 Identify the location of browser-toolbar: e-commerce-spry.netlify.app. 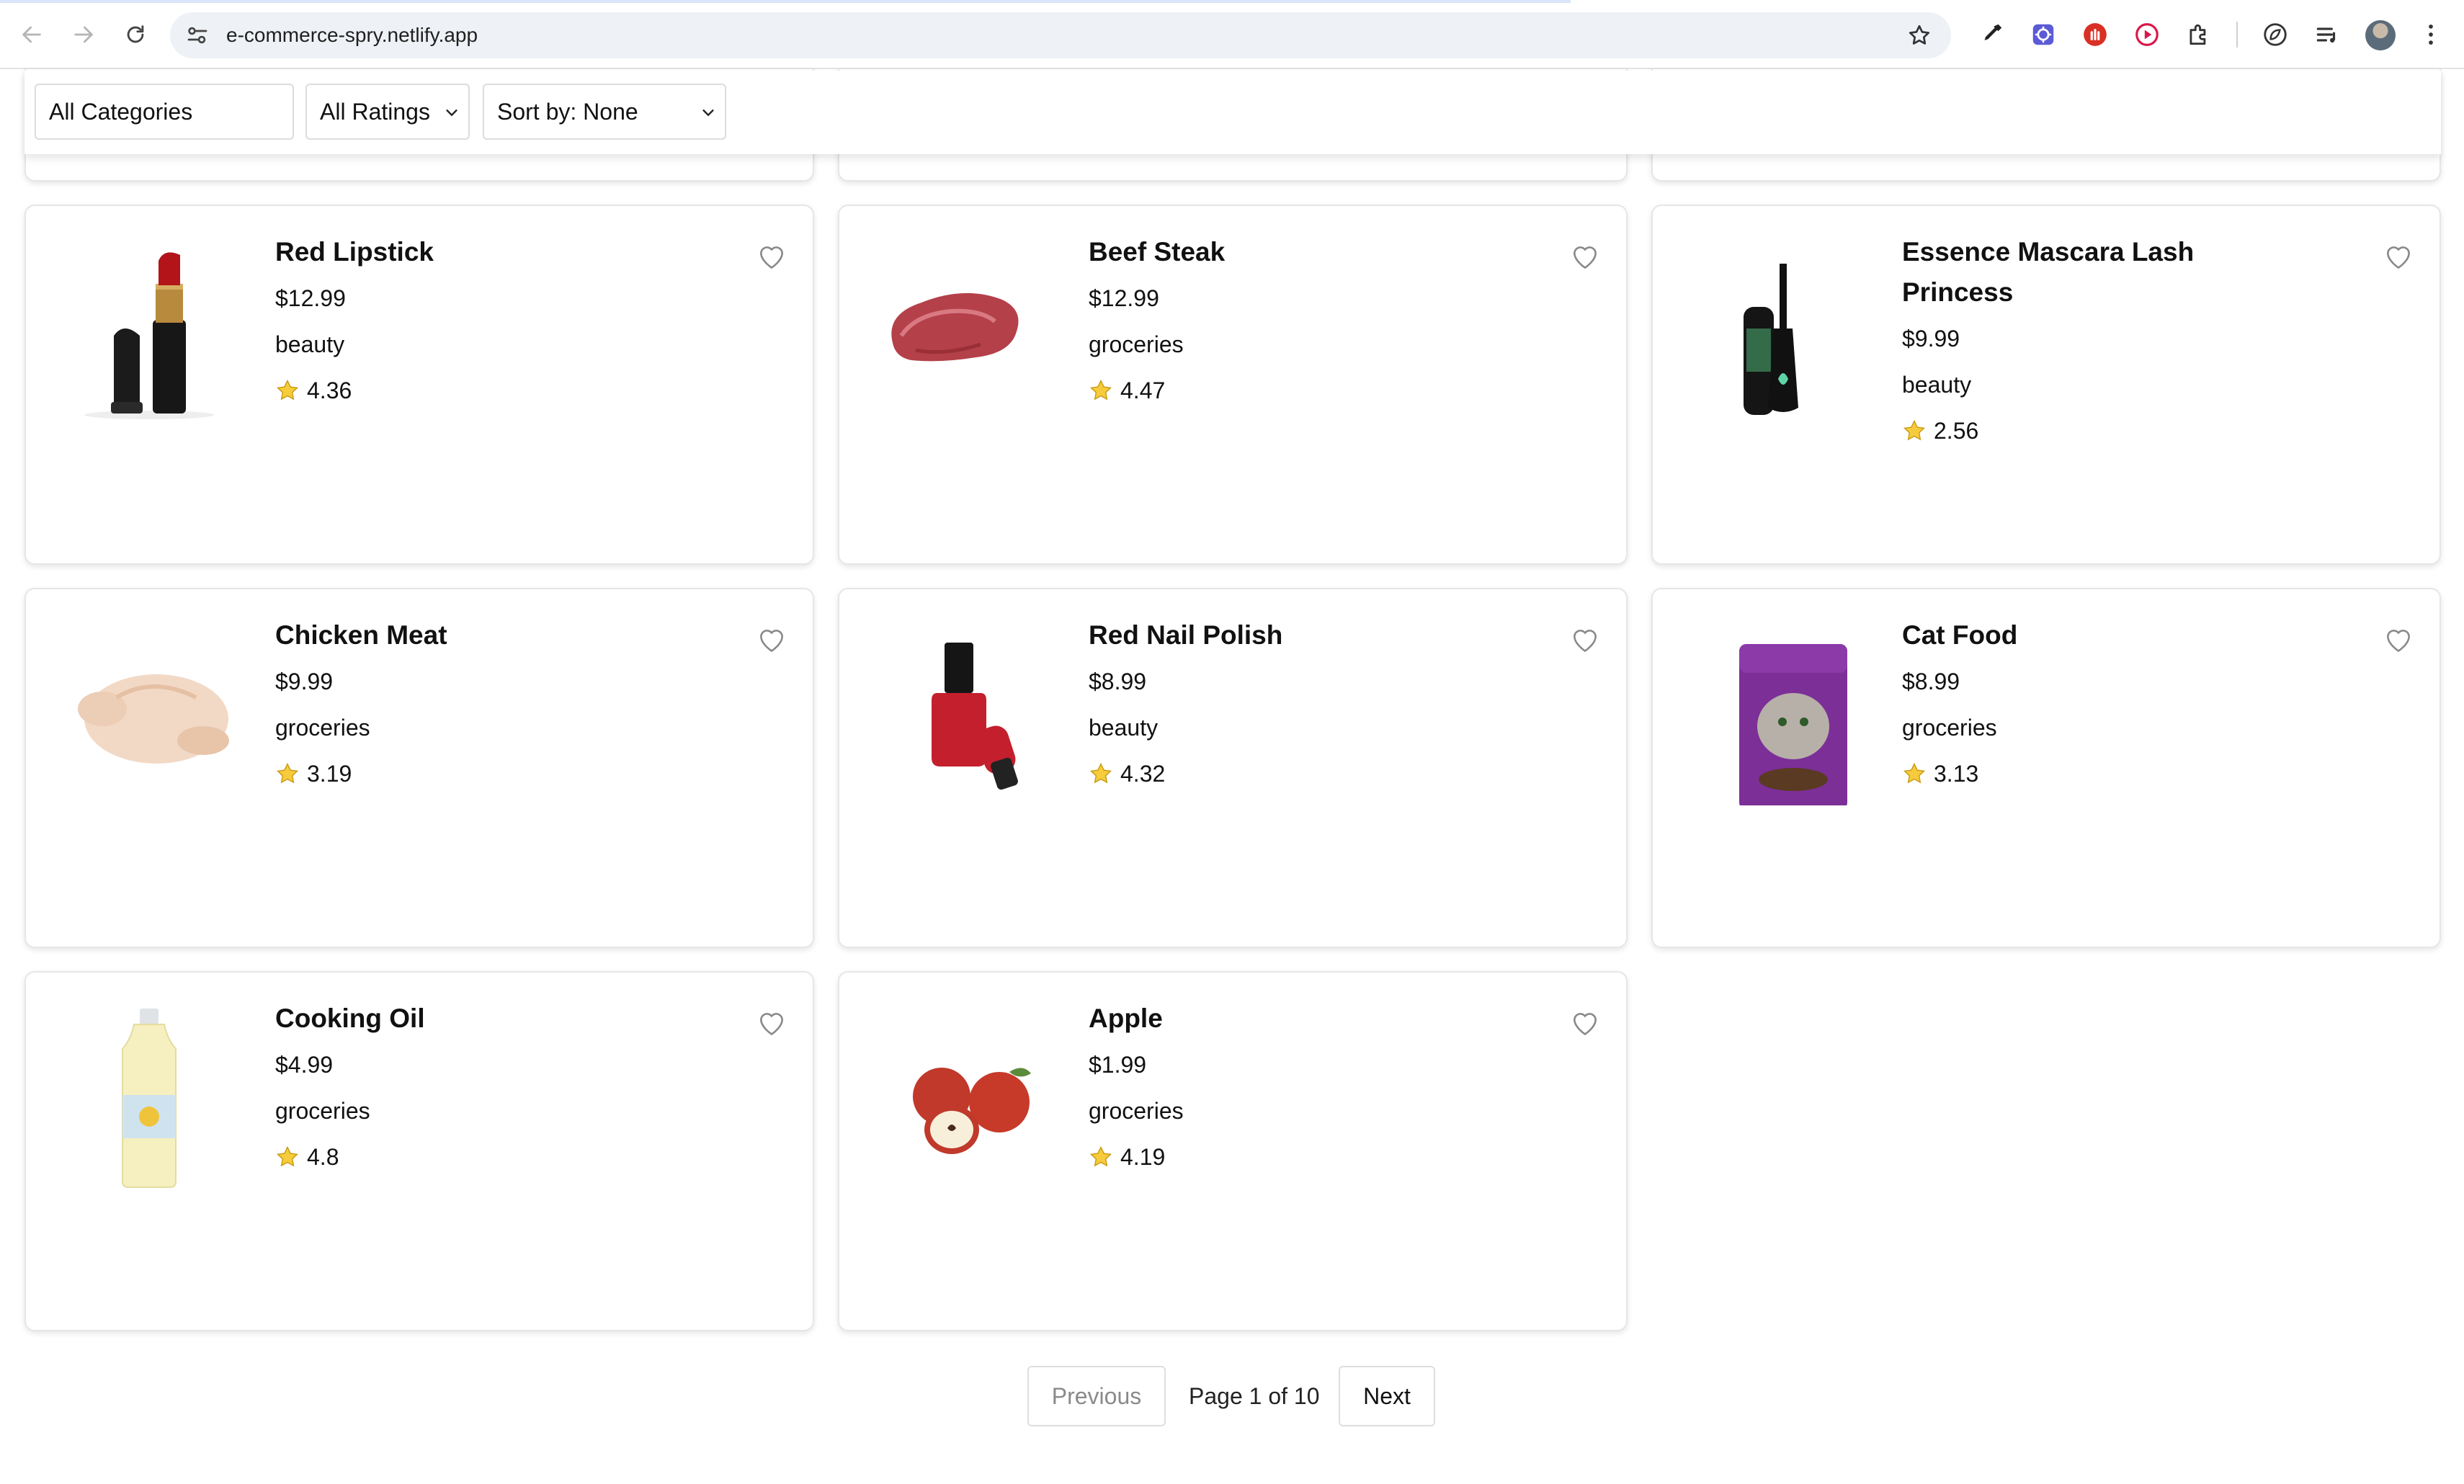
(1232, 34).